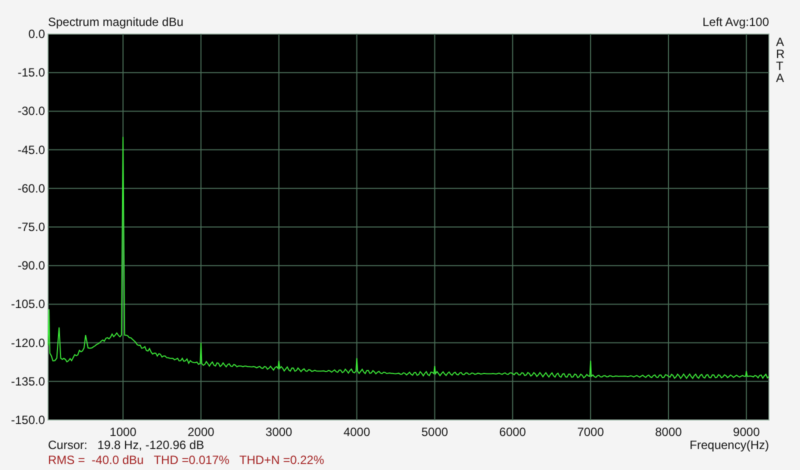  I want to click on measurement-readout: RMS = -40.0 dBu, so click(96, 460).